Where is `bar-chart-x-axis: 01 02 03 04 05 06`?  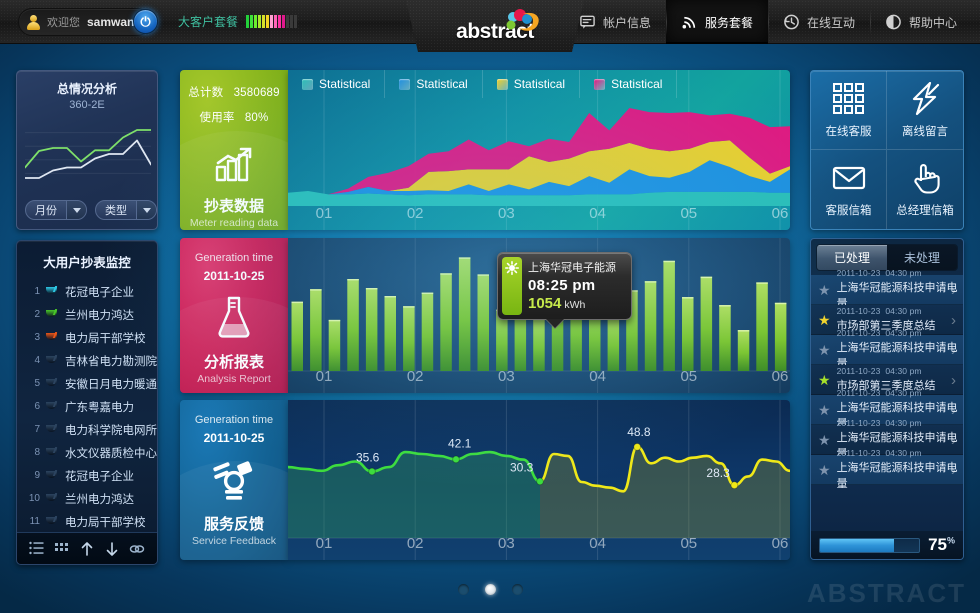
bar-chart-x-axis: 01 02 03 04 05 06 is located at coordinates (539, 378).